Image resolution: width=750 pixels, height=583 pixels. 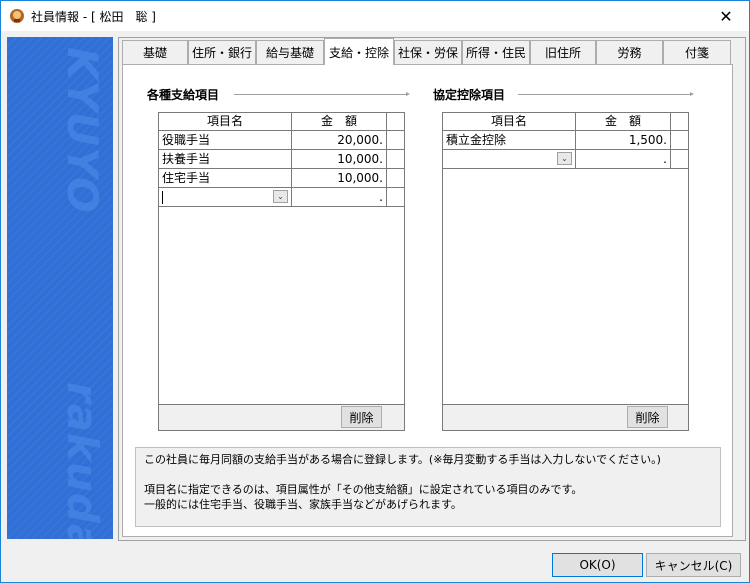 I want to click on banner-word-kyuyo: KYUYO, so click(x=82, y=130).